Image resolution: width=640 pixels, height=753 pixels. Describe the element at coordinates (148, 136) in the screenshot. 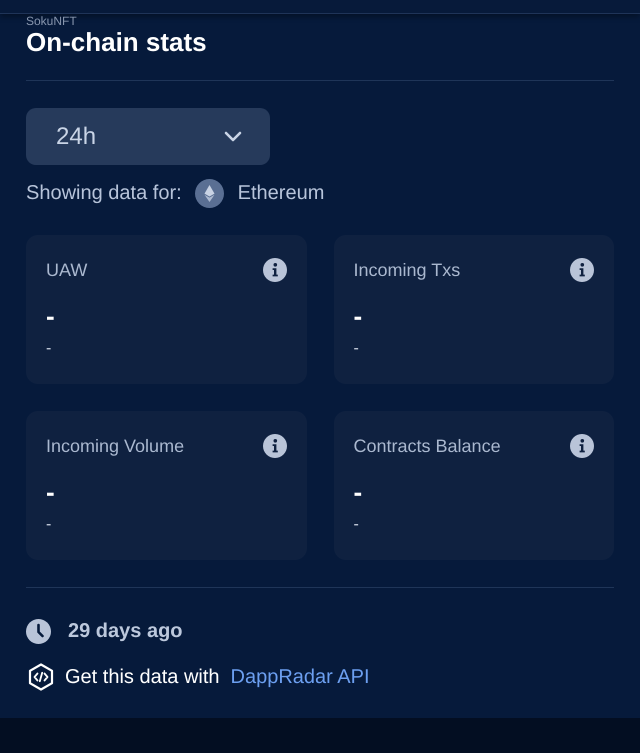

I see `period-dropdown: 24h` at that location.